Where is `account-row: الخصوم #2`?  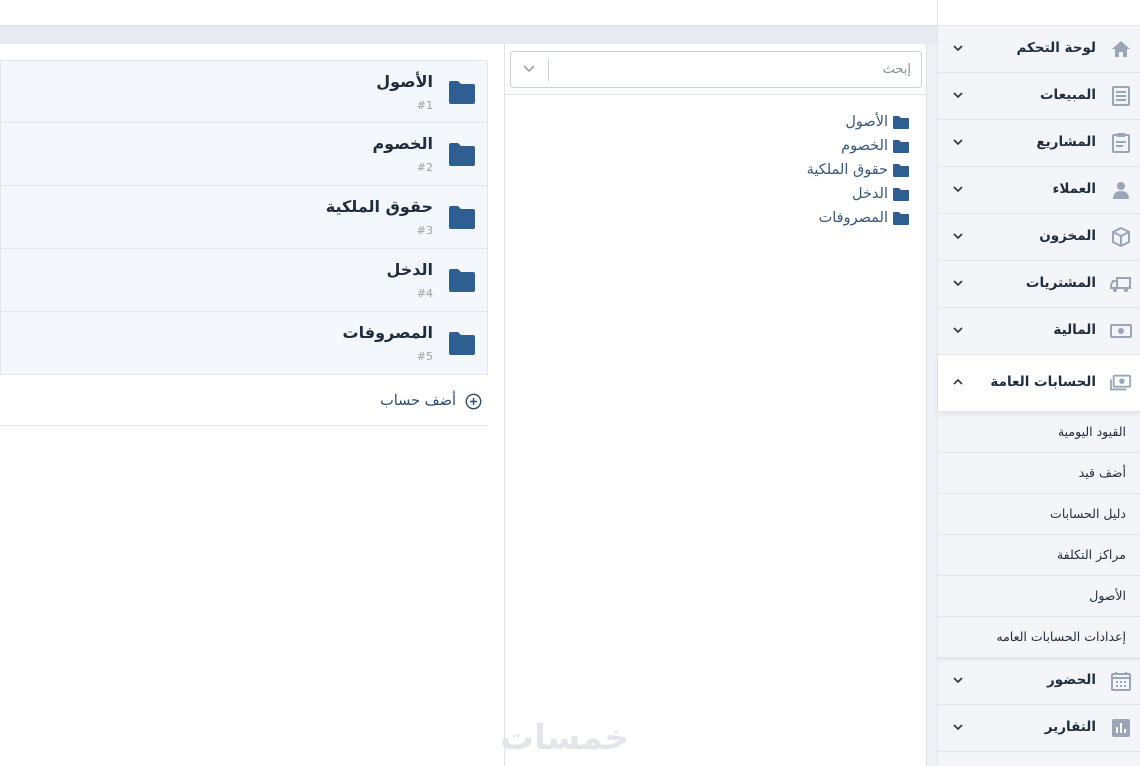
account-row: الخصوم #2 is located at coordinates (244, 154).